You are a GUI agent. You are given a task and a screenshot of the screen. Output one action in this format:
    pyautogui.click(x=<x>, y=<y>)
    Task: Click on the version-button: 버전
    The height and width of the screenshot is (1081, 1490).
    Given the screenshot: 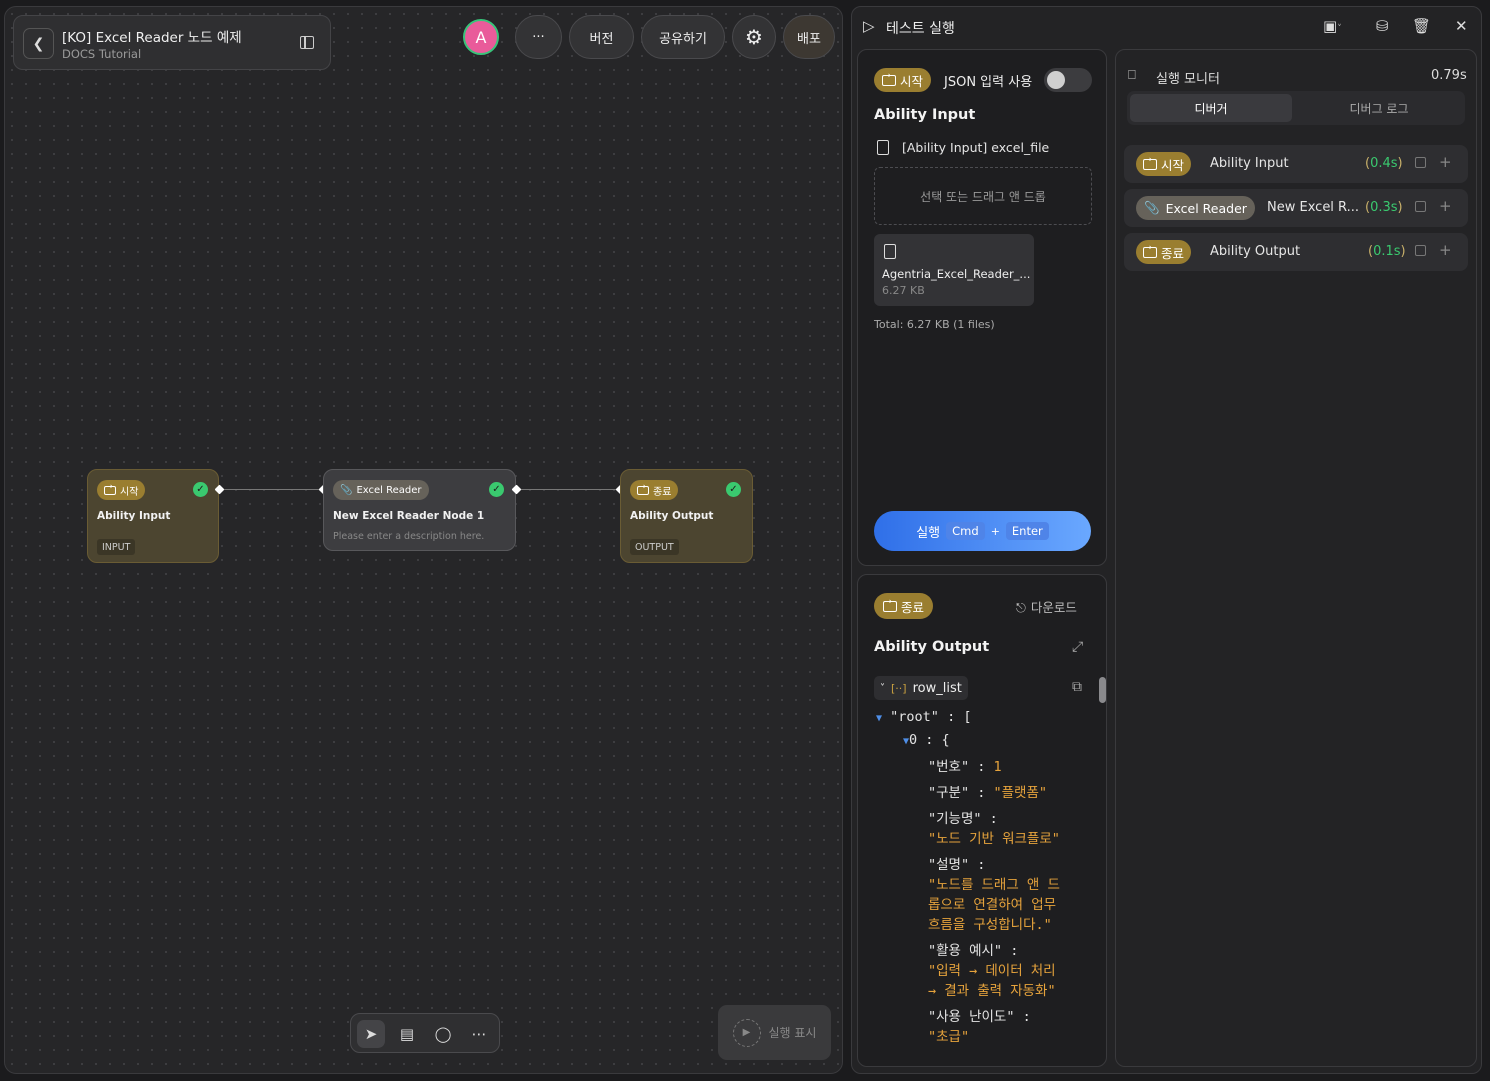 What is the action you would take?
    pyautogui.click(x=601, y=37)
    